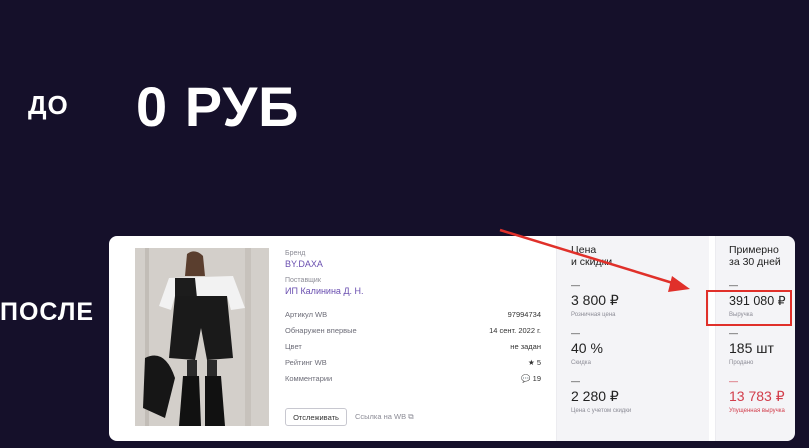  Describe the element at coordinates (595, 396) in the screenshot. I see `final-price: 2 280 ₽` at that location.